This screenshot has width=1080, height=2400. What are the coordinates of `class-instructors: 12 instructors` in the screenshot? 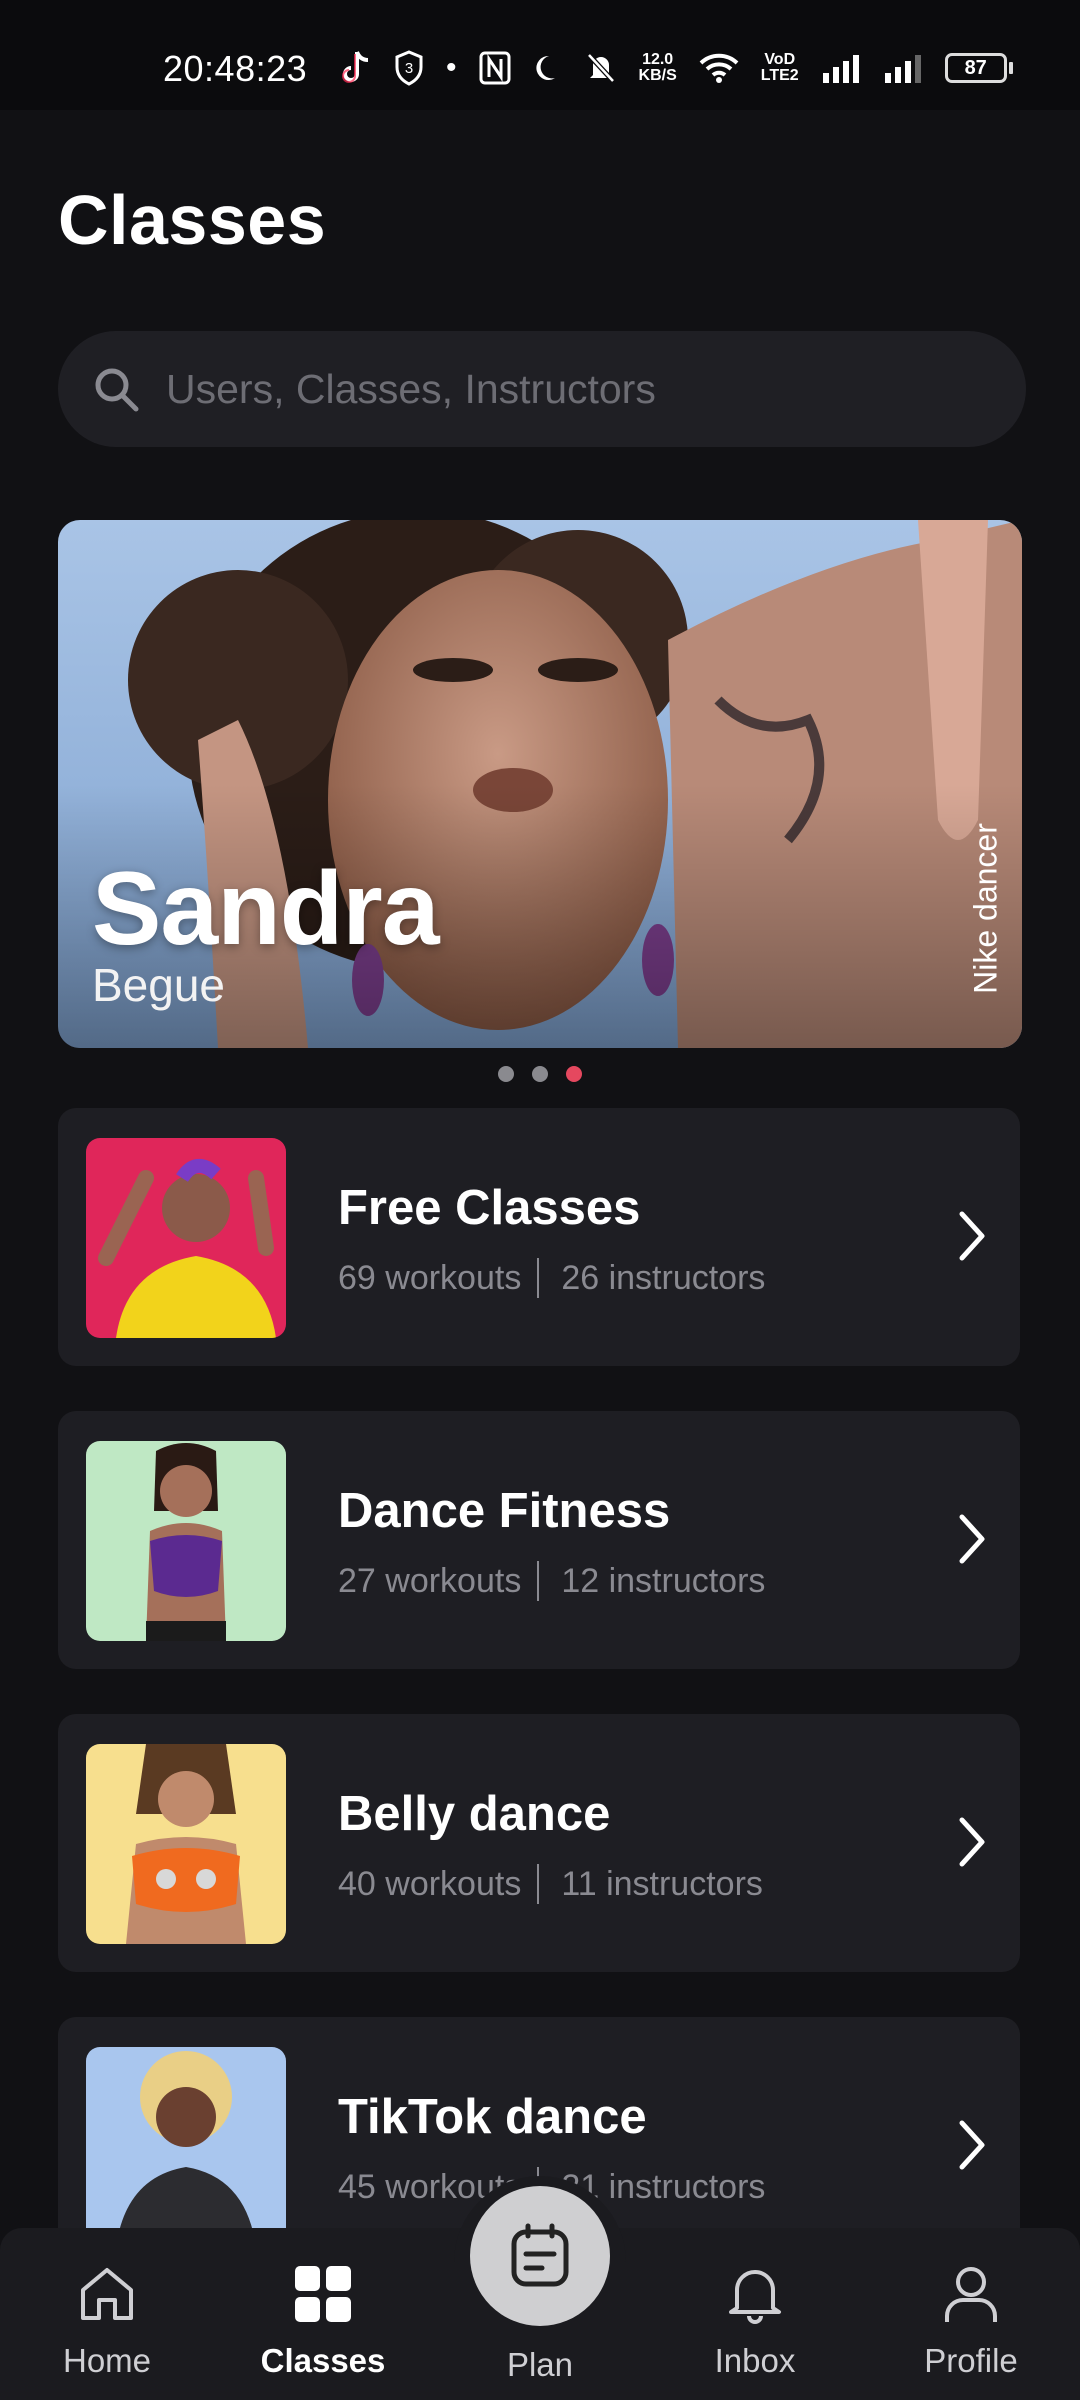 It's located at (663, 1580).